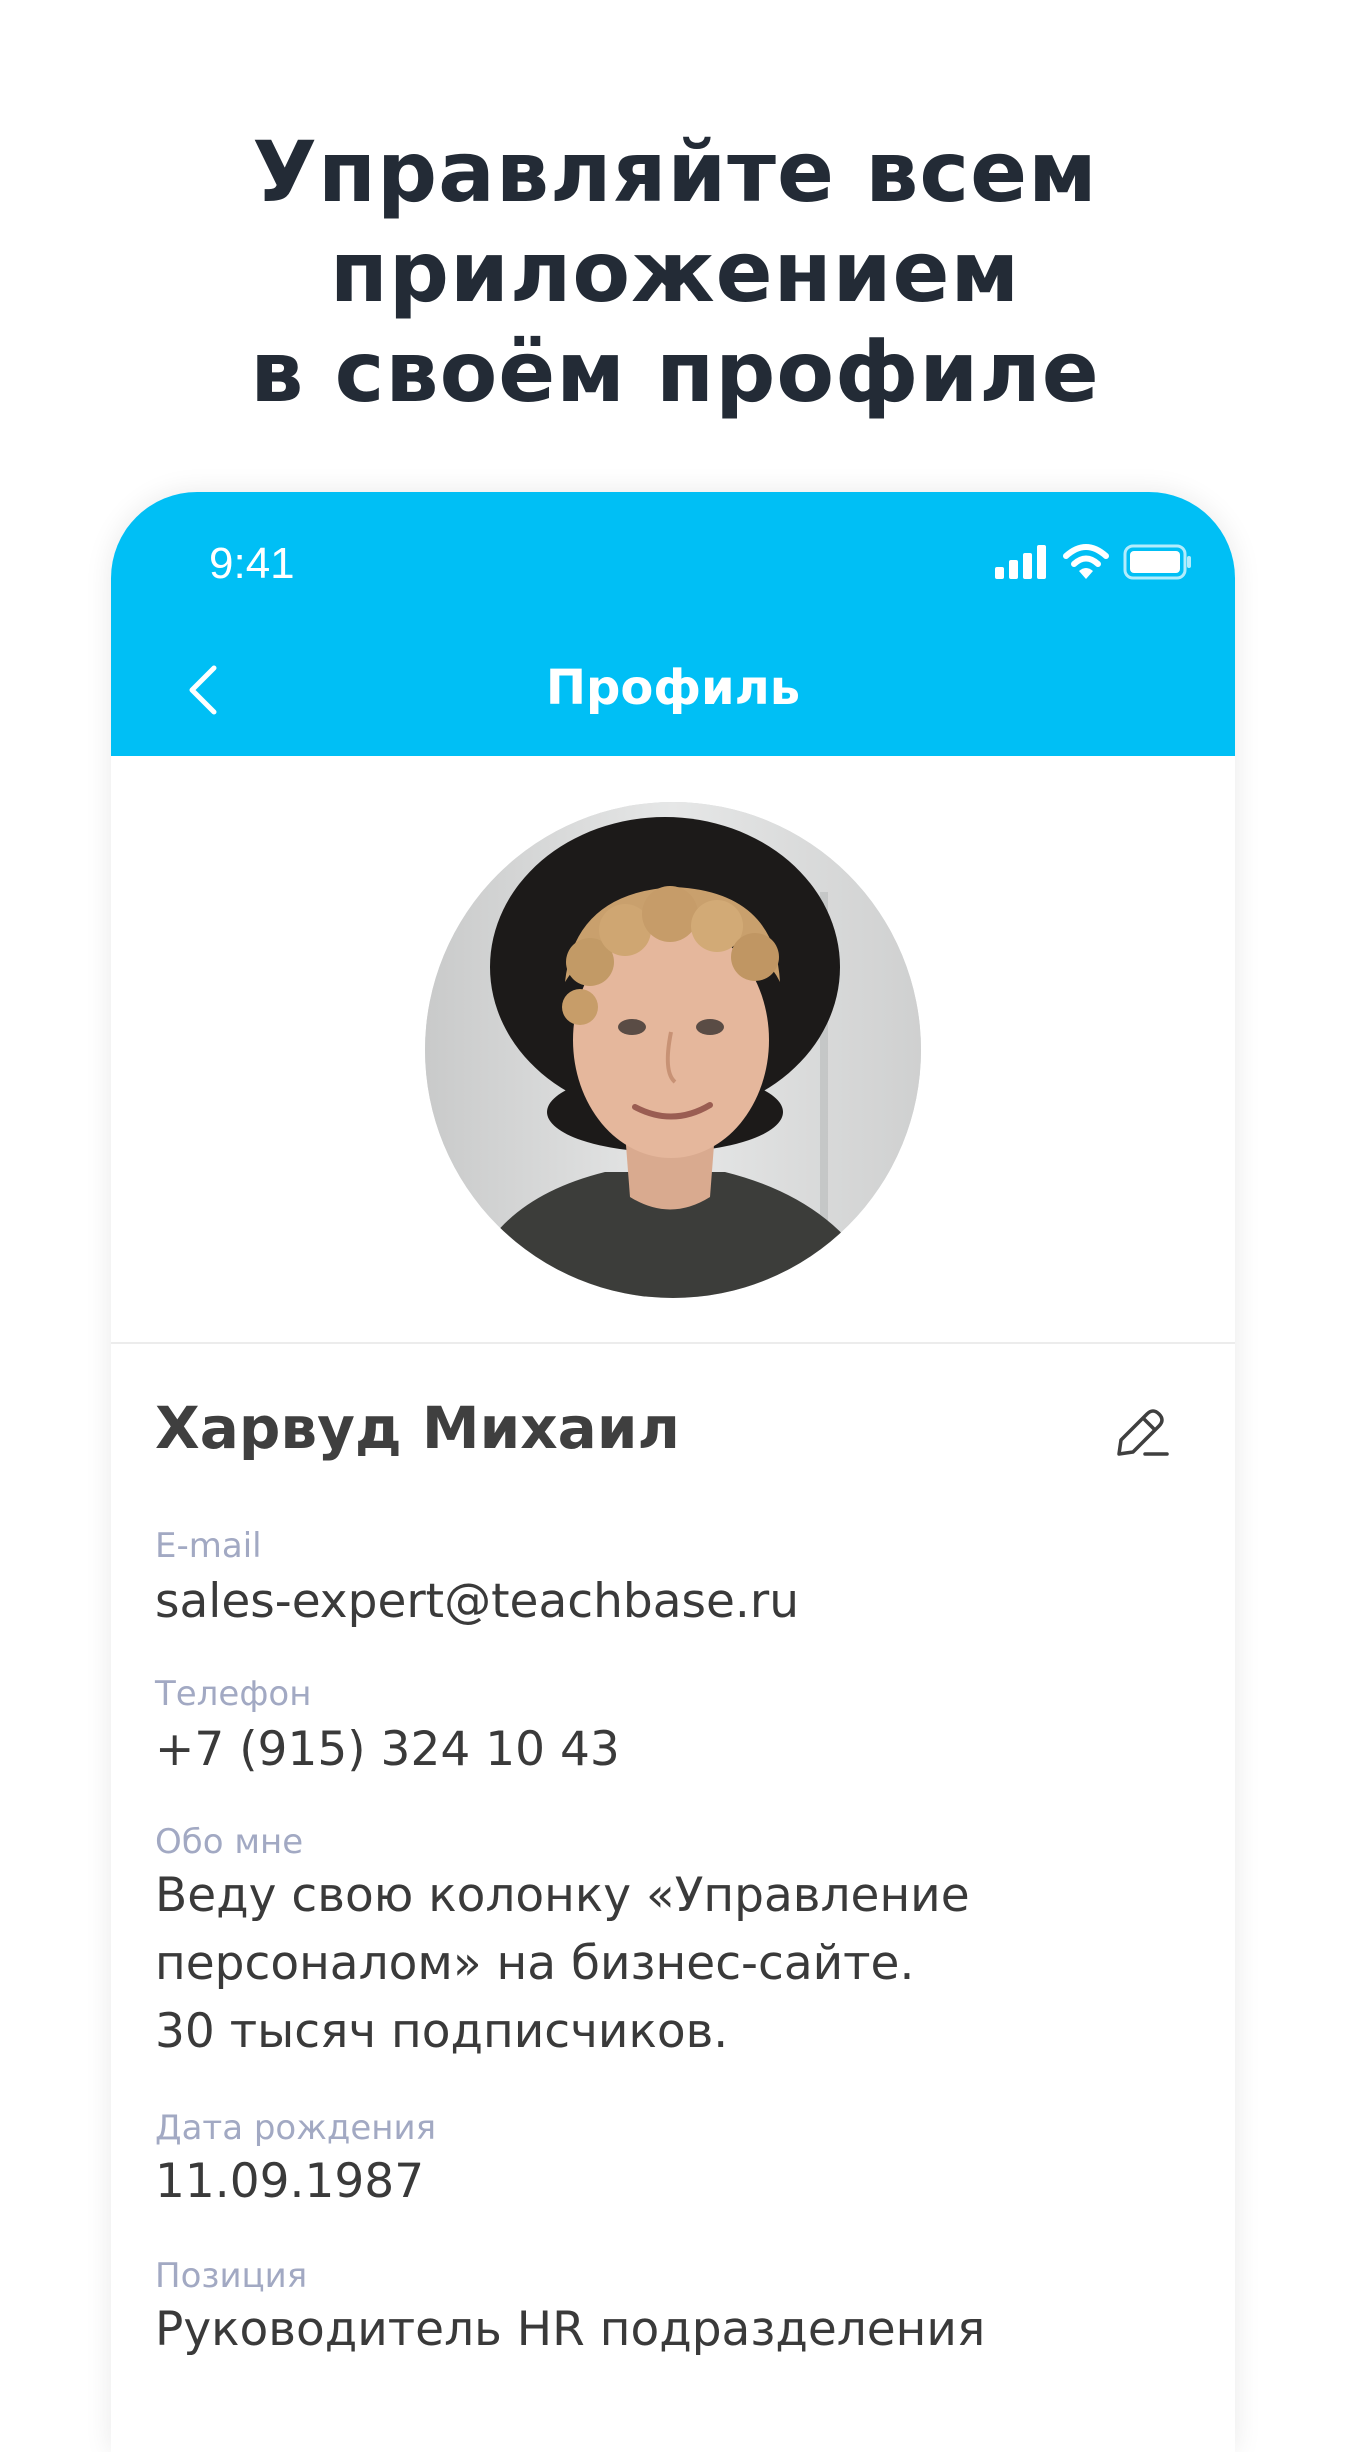 The width and height of the screenshot is (1350, 2452). What do you see at coordinates (229, 1842) in the screenshot?
I see `about-label: Обо мне` at bounding box center [229, 1842].